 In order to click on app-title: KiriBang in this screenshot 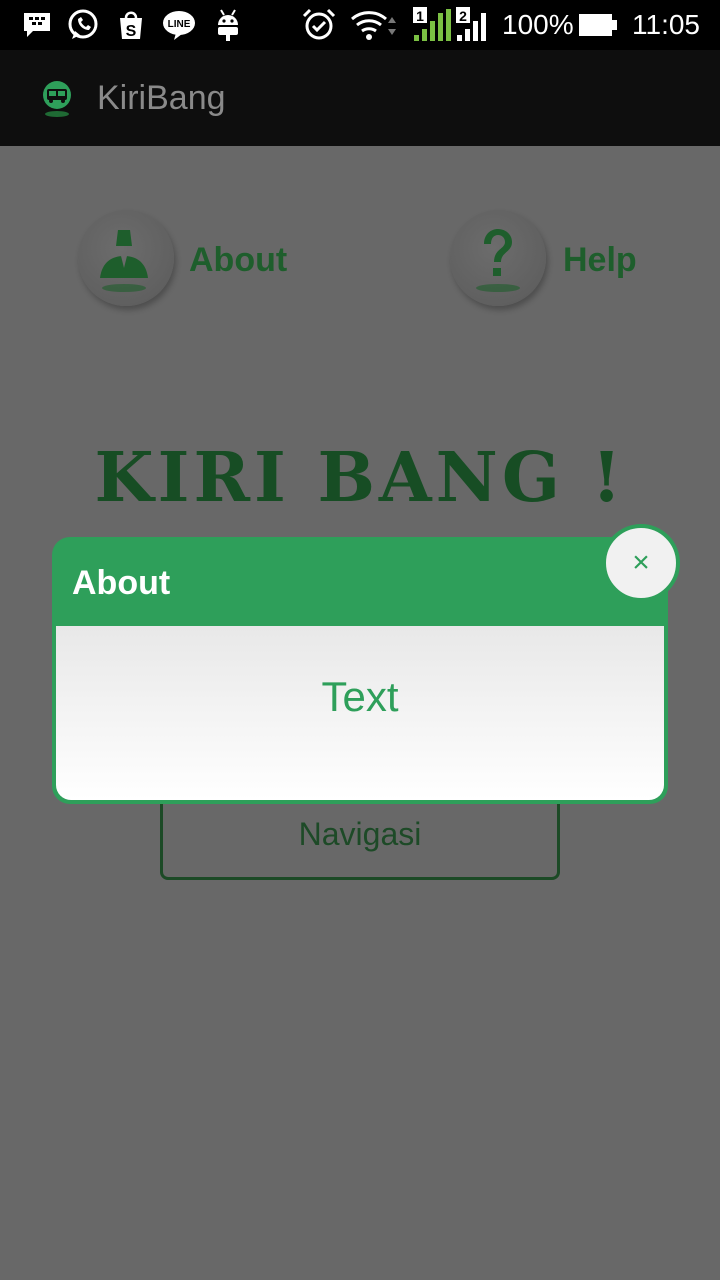, I will do `click(161, 98)`.